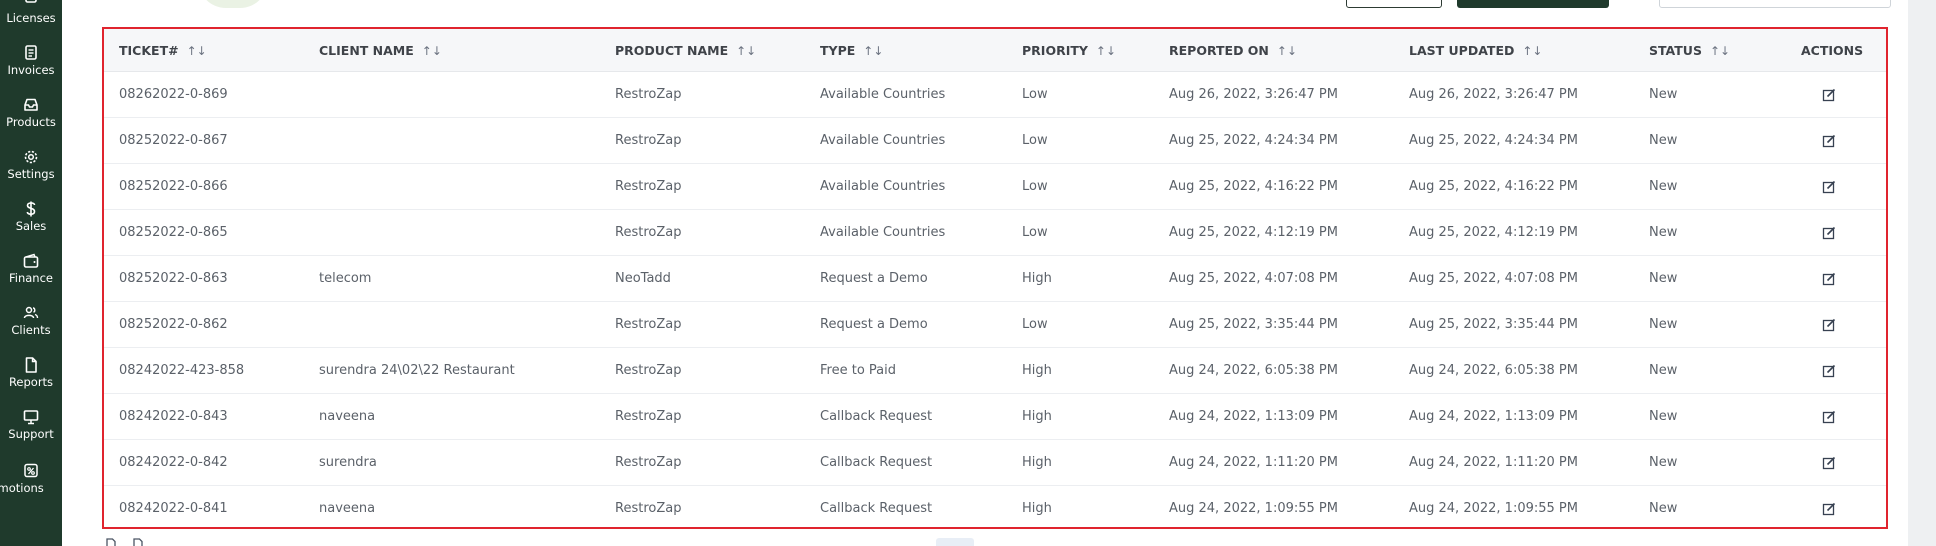 This screenshot has width=1936, height=546. I want to click on sidebar-item-settings: Settings, so click(31, 173).